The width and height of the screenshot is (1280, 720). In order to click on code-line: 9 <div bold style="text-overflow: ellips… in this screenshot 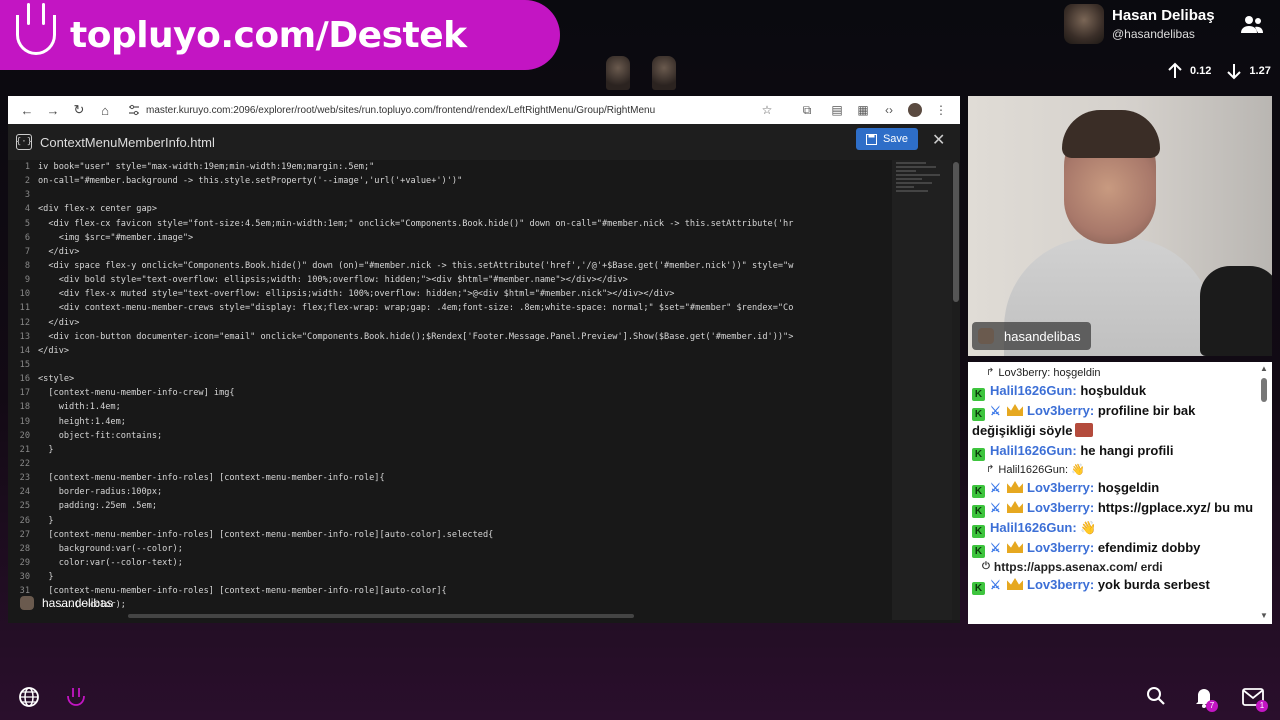, I will do `click(449, 280)`.